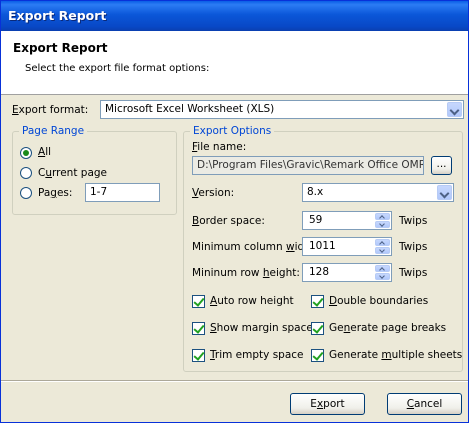  Describe the element at coordinates (60, 48) in the screenshot. I see `header-title: Export Report` at that location.